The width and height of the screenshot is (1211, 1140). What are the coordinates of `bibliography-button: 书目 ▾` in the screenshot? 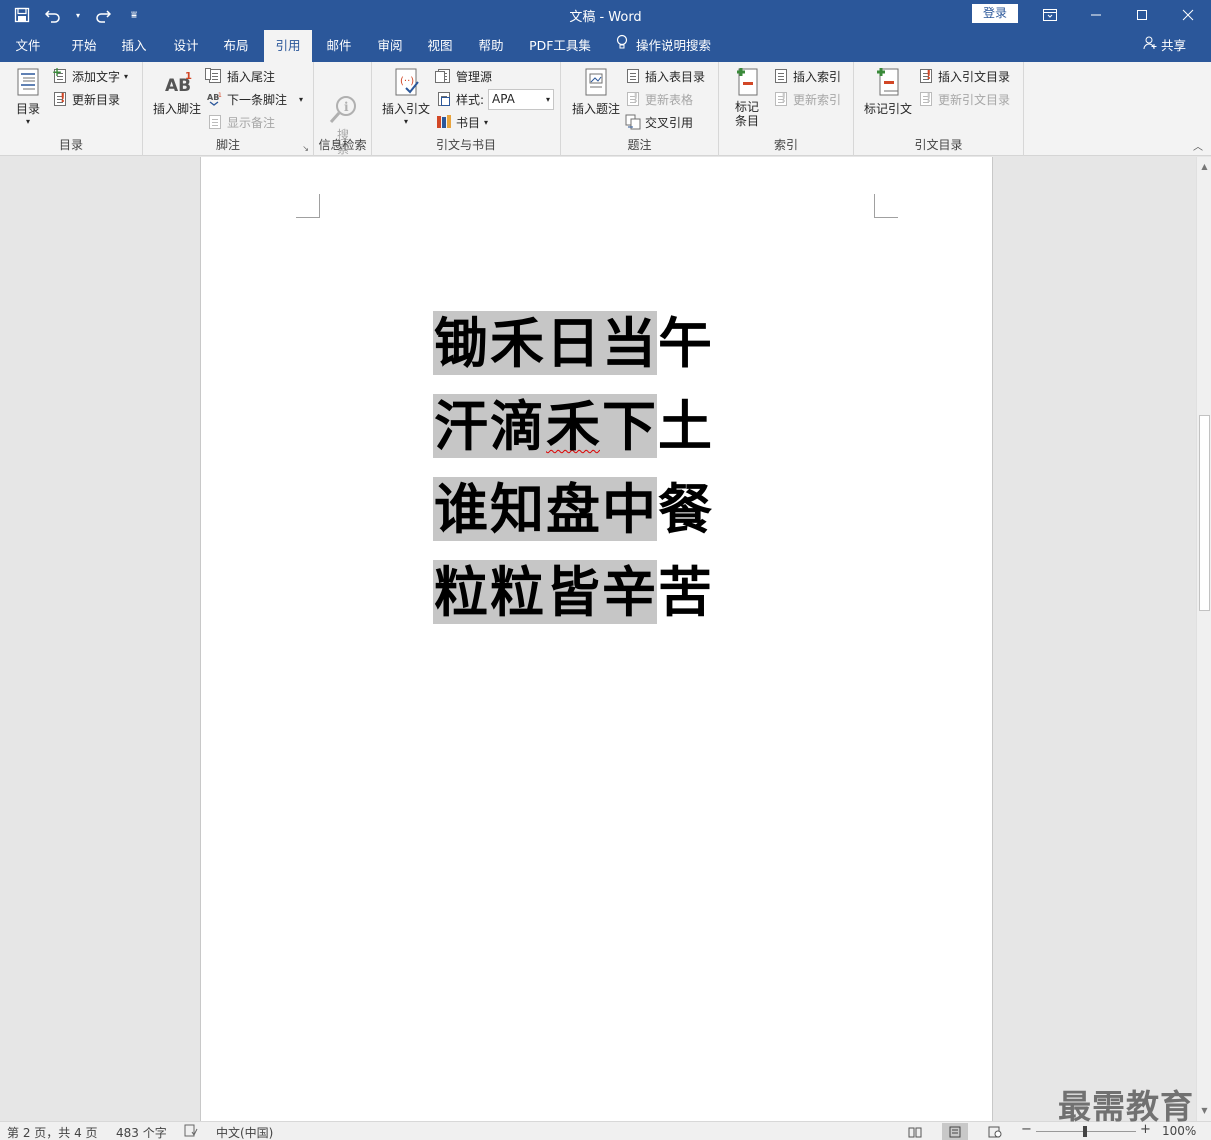 It's located at (462, 122).